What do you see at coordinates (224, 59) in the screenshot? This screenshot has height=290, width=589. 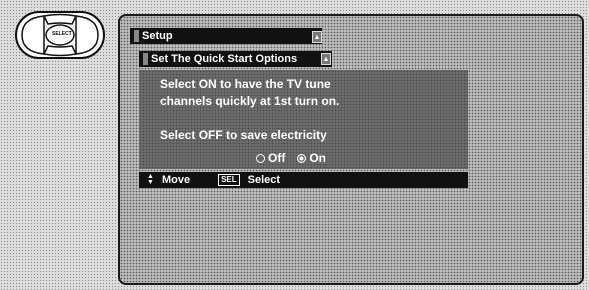 I see `submenu-title: Set The Quick Start Options` at bounding box center [224, 59].